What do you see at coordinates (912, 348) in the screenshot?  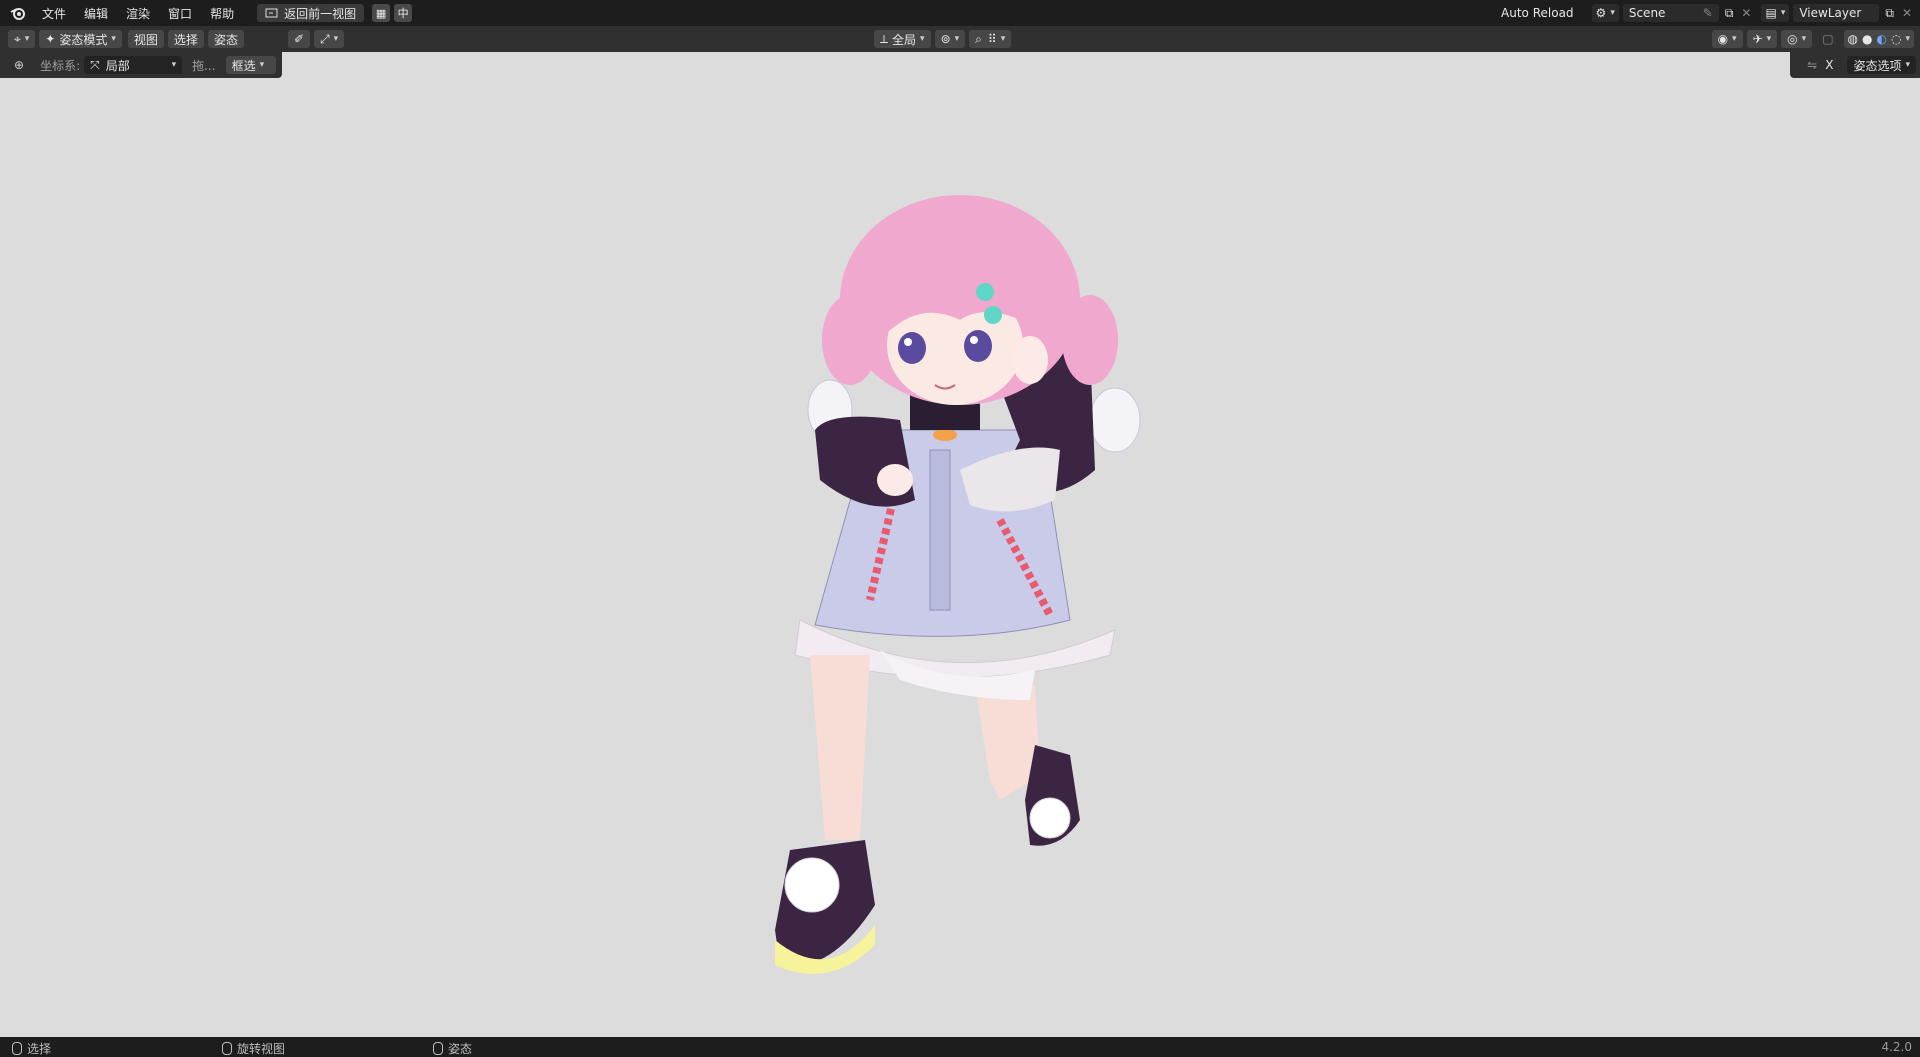 I see `left-eye` at bounding box center [912, 348].